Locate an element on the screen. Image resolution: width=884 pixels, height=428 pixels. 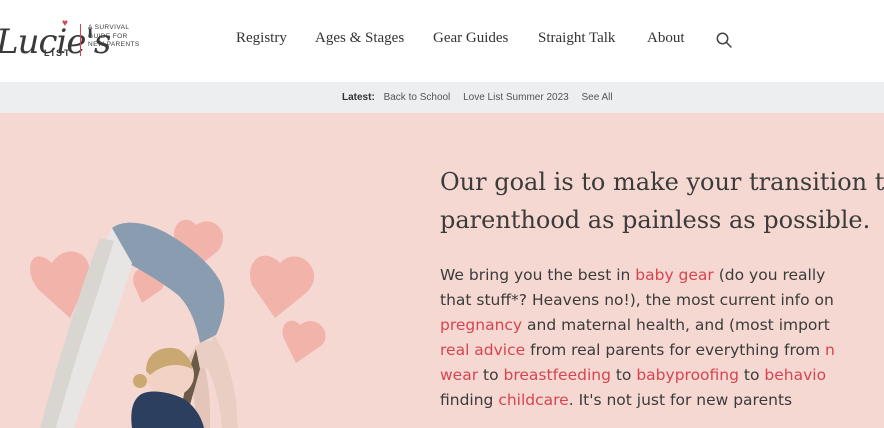
nav-item-about: About is located at coordinates (666, 38).